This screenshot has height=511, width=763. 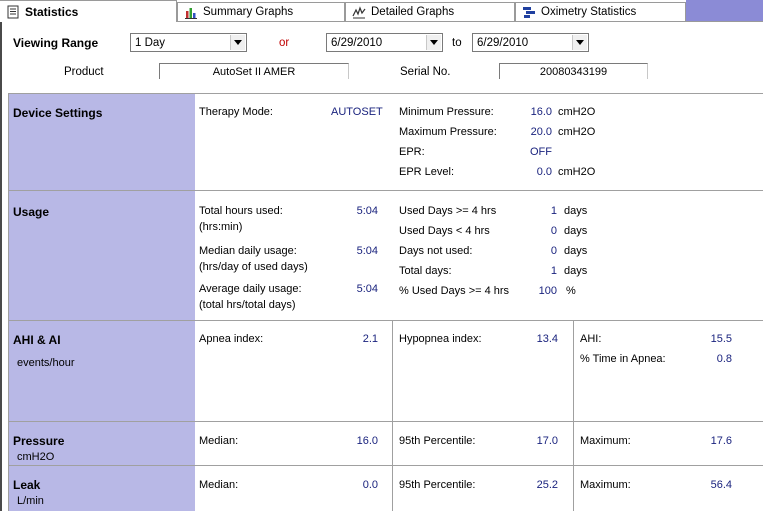 I want to click on product-label: Product, so click(x=84, y=72).